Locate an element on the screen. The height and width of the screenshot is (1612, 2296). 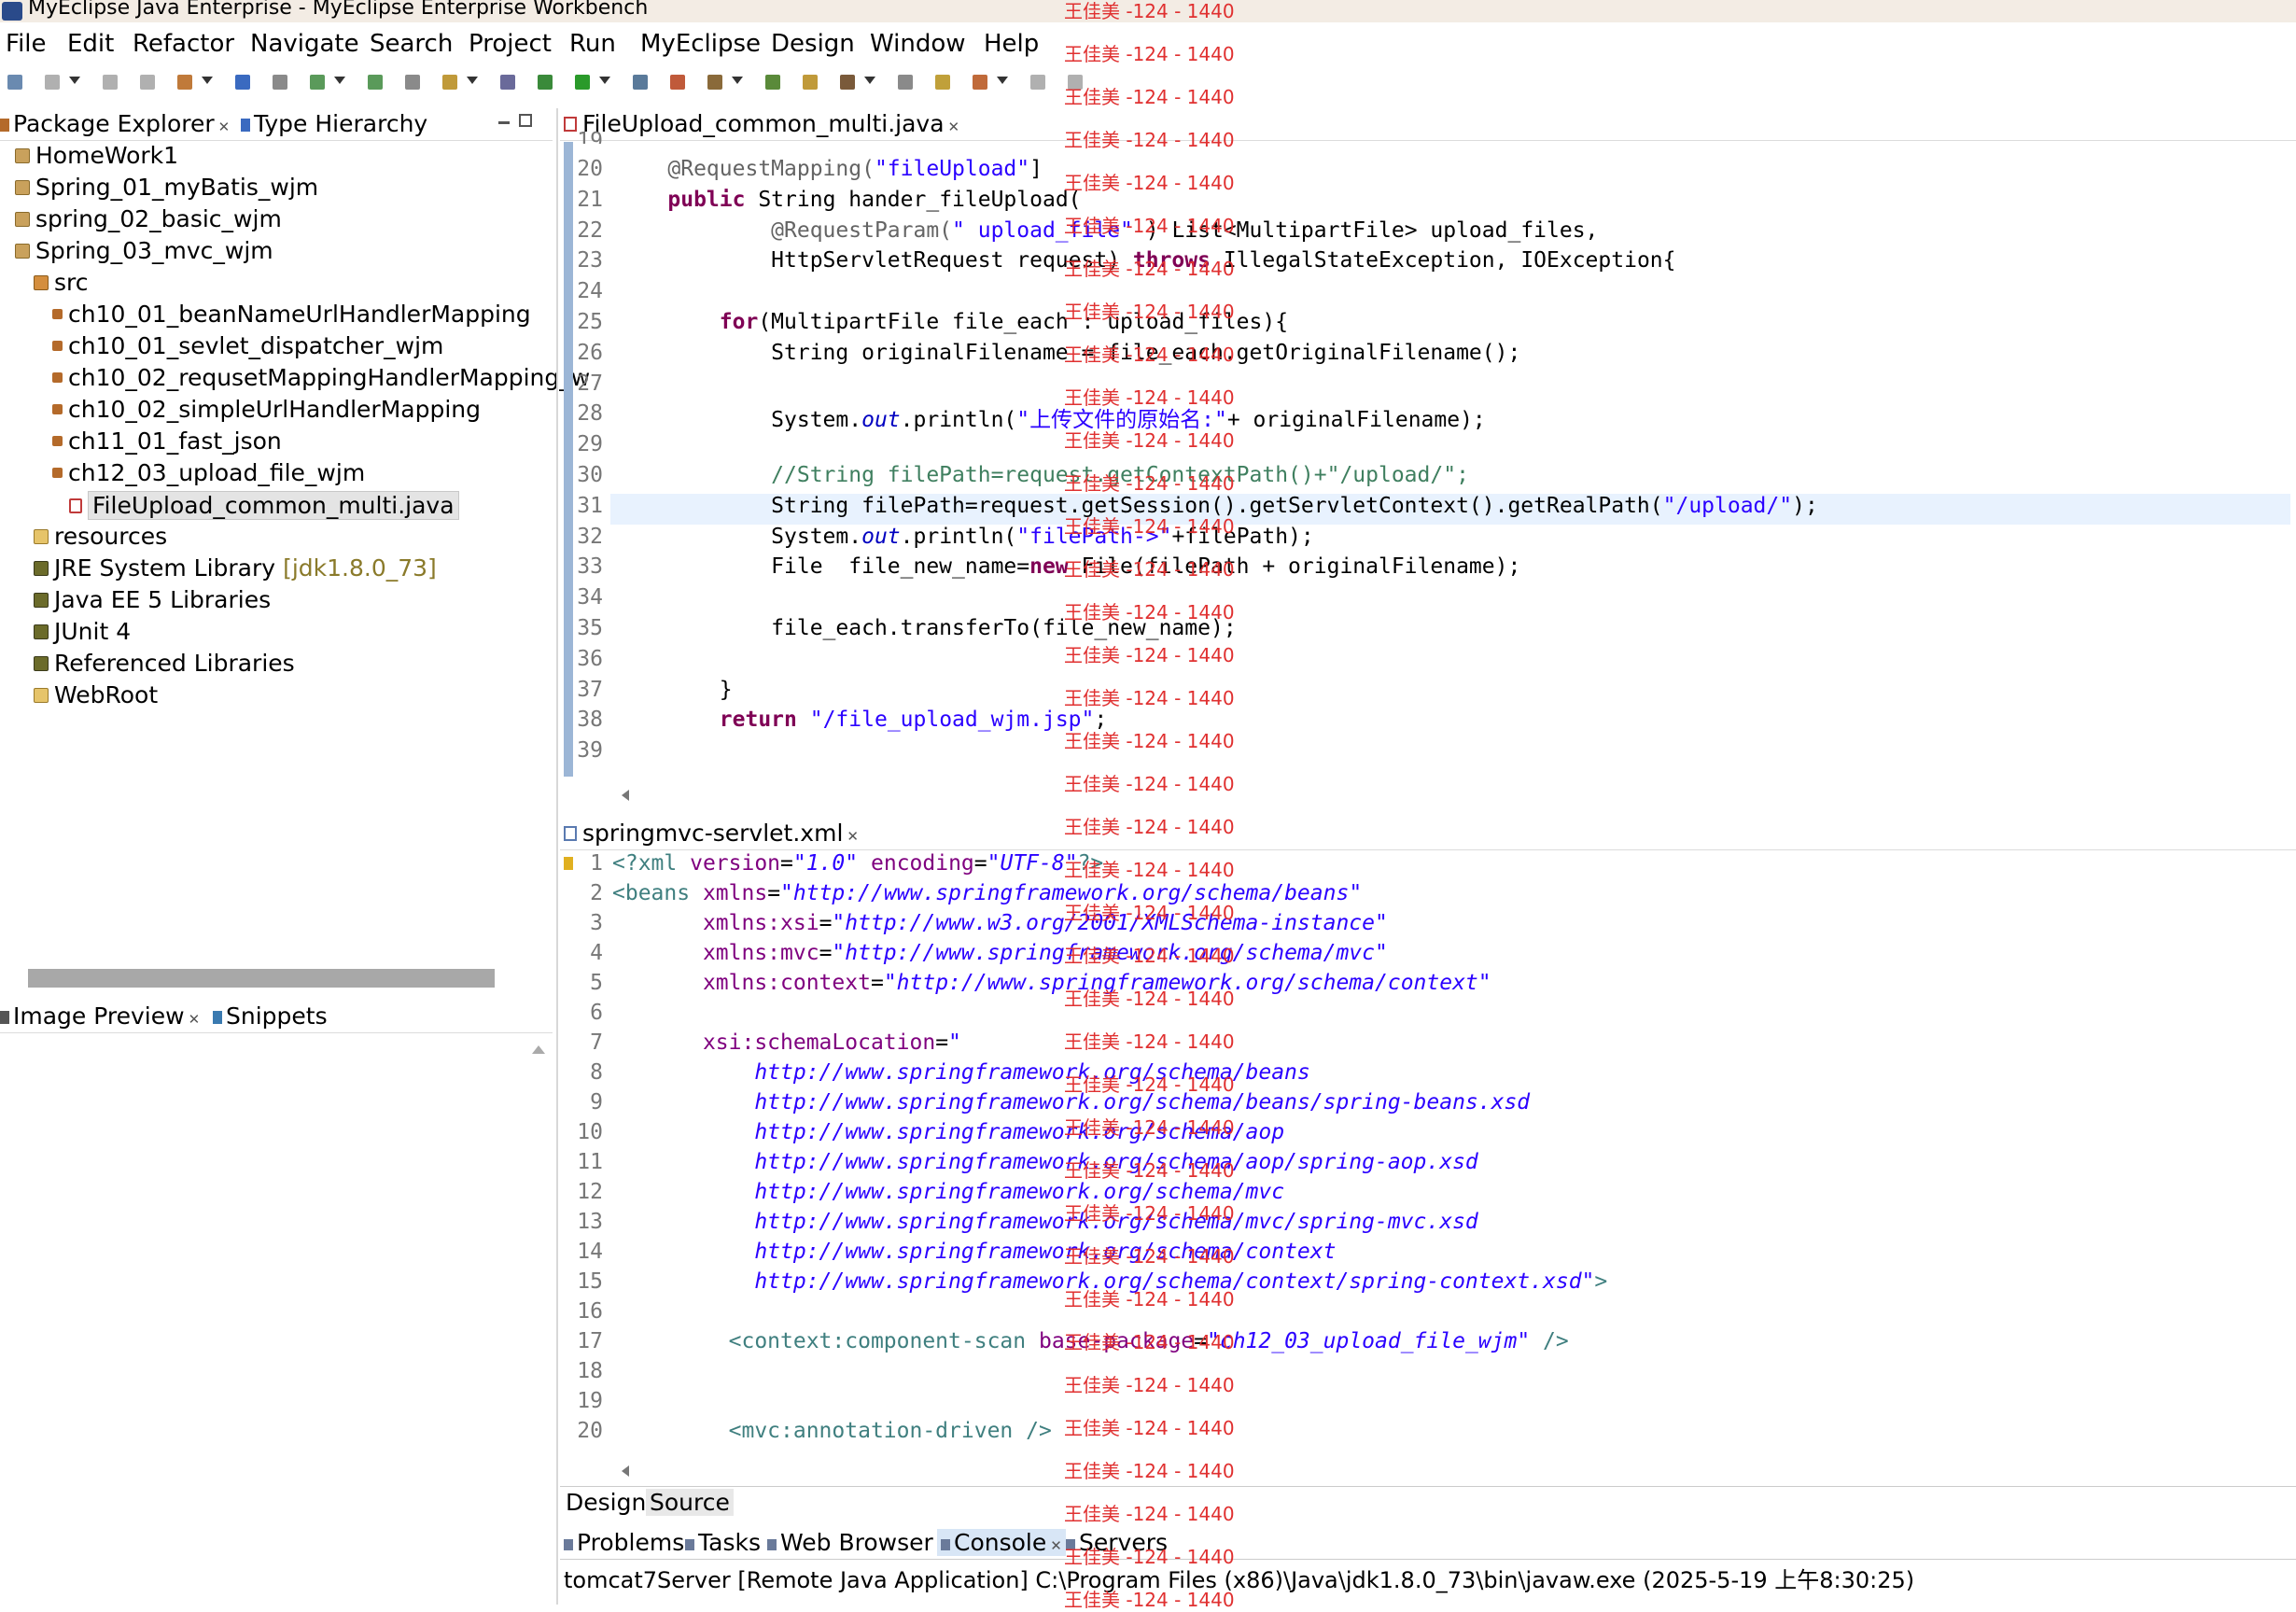
tab-problems: Problems is located at coordinates (624, 1542).